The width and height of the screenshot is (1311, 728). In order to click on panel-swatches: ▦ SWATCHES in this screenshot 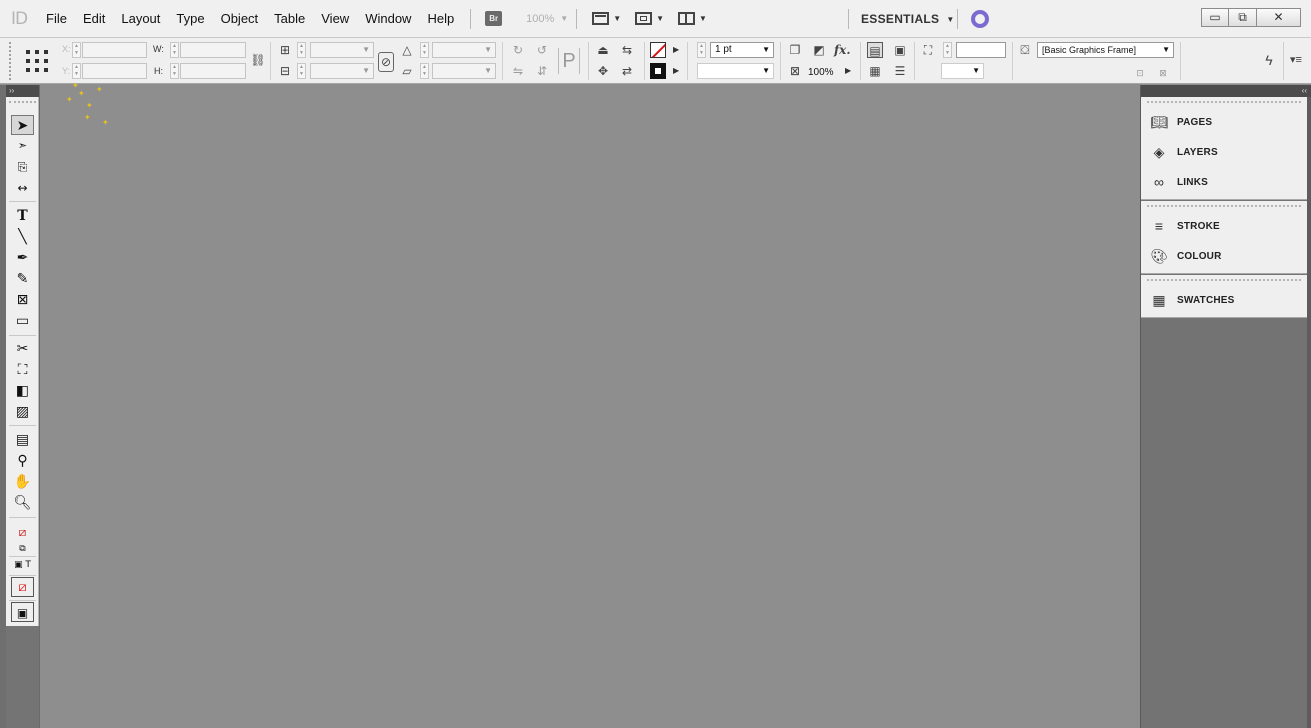, I will do `click(1224, 300)`.